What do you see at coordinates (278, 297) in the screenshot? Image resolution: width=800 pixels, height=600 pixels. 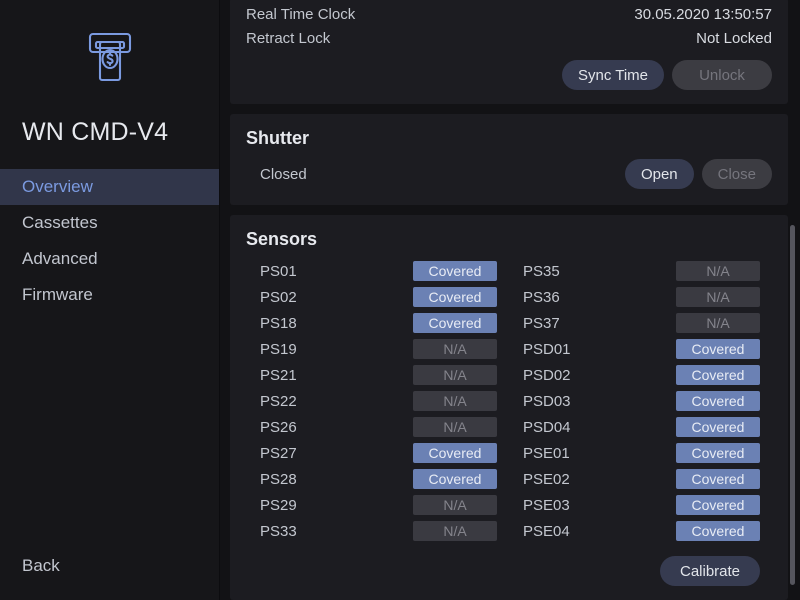 I see `sensor-name: PS02` at bounding box center [278, 297].